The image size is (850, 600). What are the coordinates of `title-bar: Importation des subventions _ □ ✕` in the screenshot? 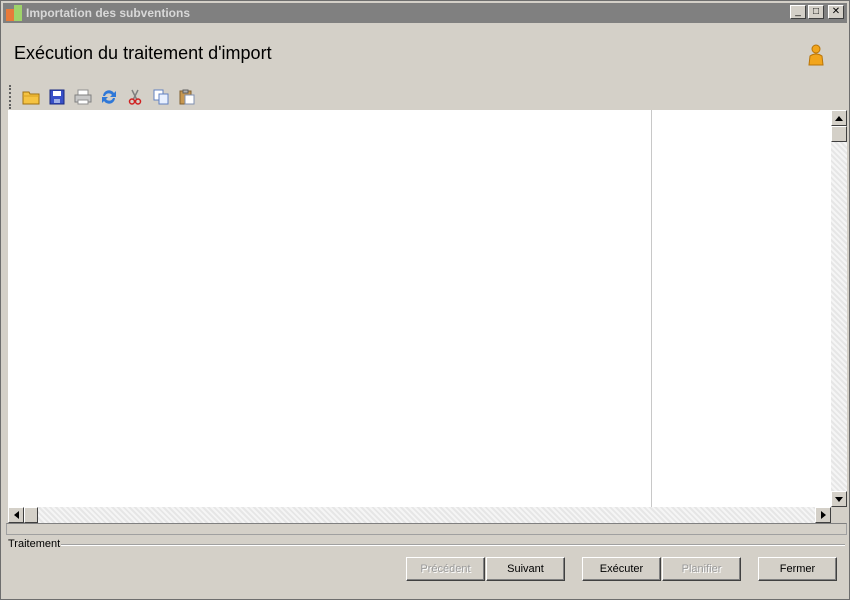 It's located at (425, 13).